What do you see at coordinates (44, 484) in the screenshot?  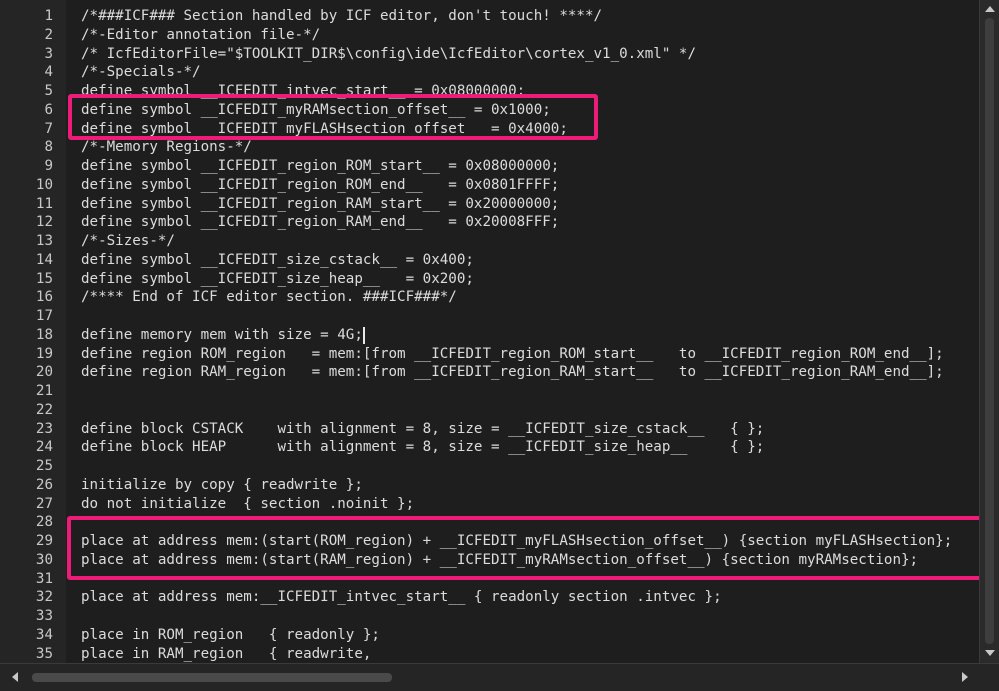 I see `line-number: 26` at bounding box center [44, 484].